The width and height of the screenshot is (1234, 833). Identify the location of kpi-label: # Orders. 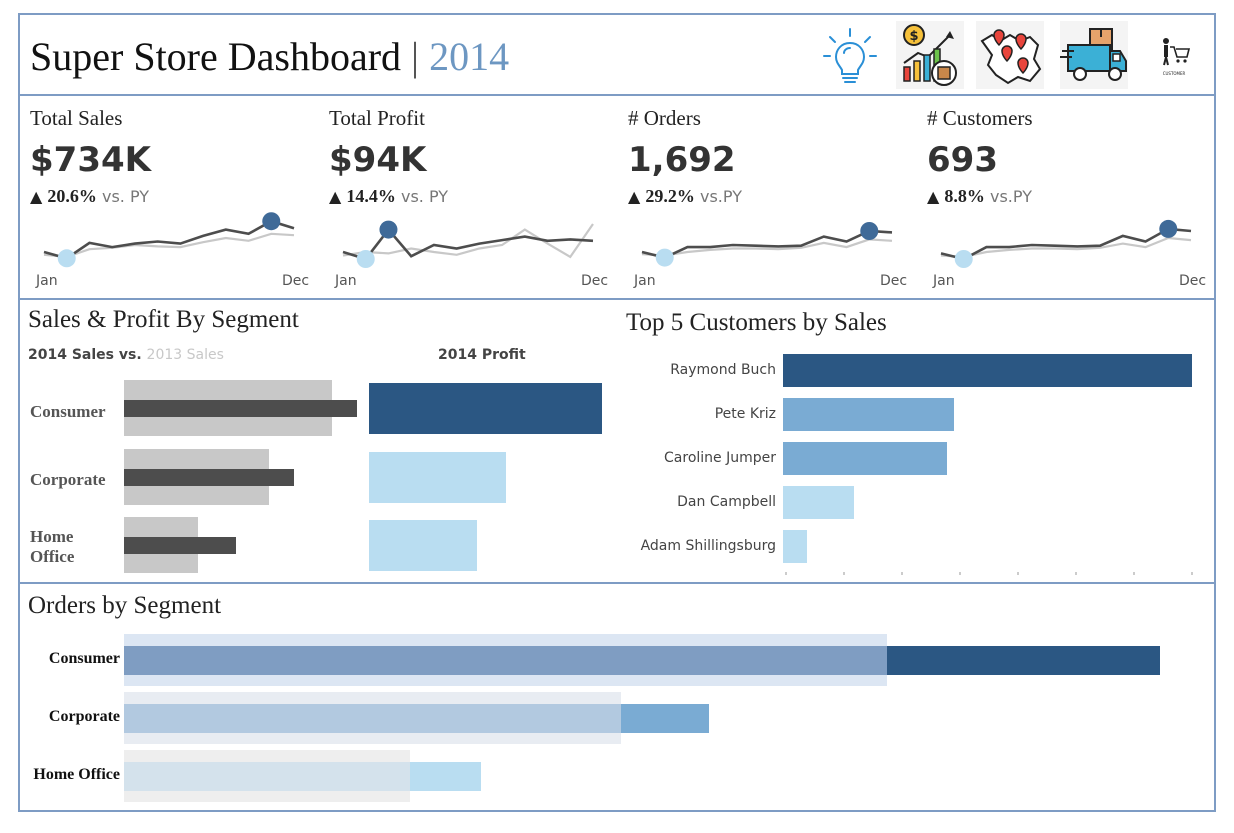
(664, 118).